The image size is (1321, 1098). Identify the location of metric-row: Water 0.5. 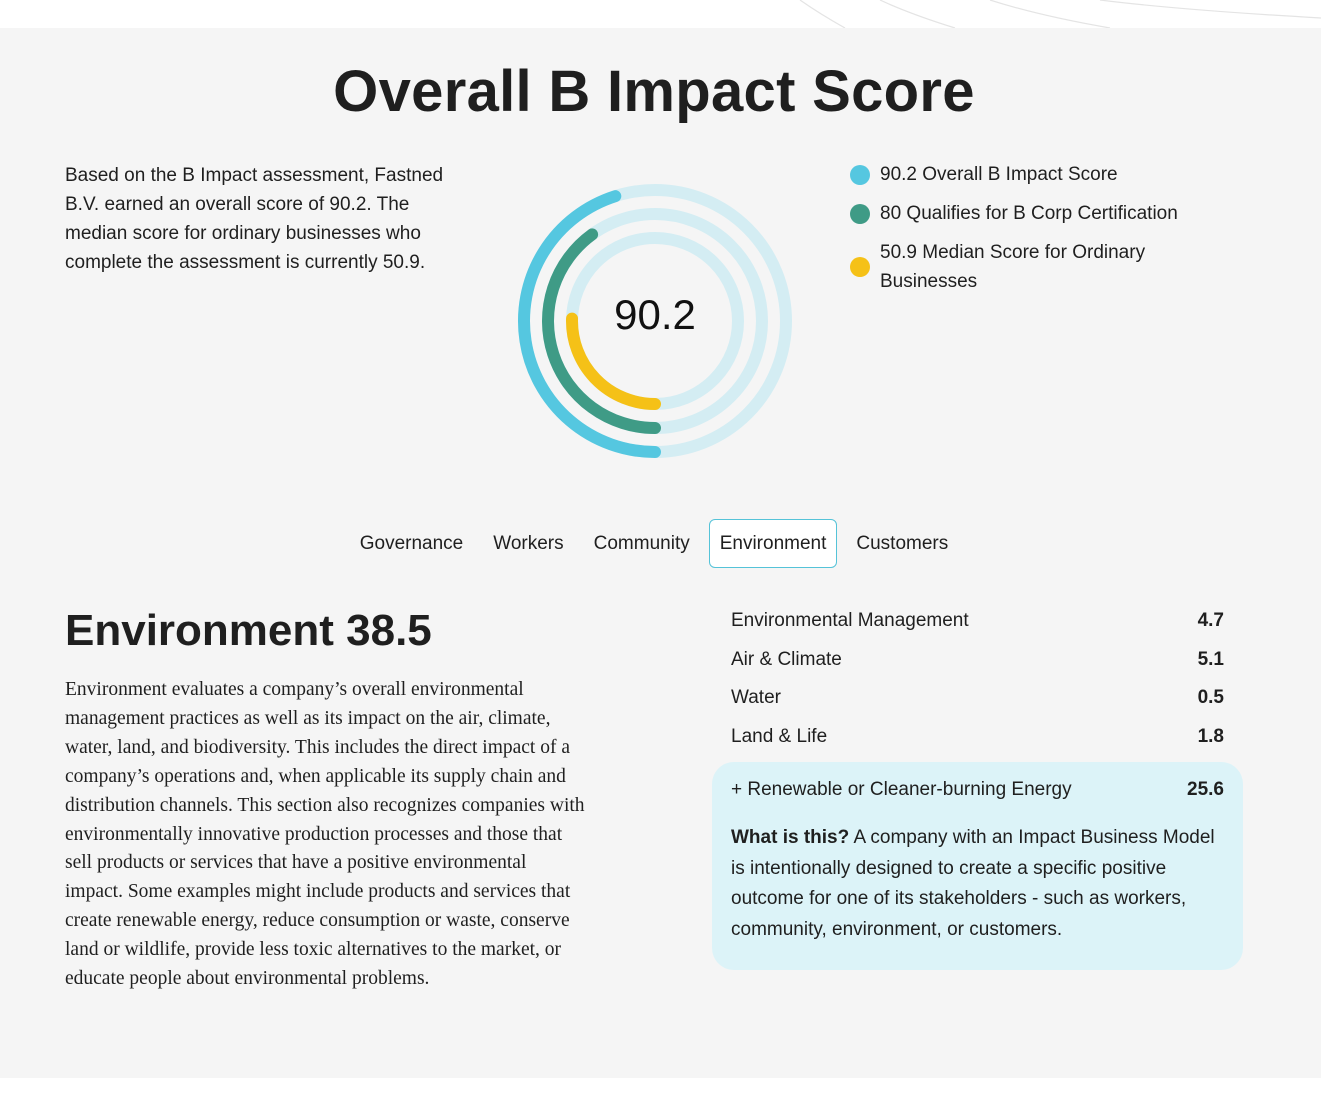
(977, 698).